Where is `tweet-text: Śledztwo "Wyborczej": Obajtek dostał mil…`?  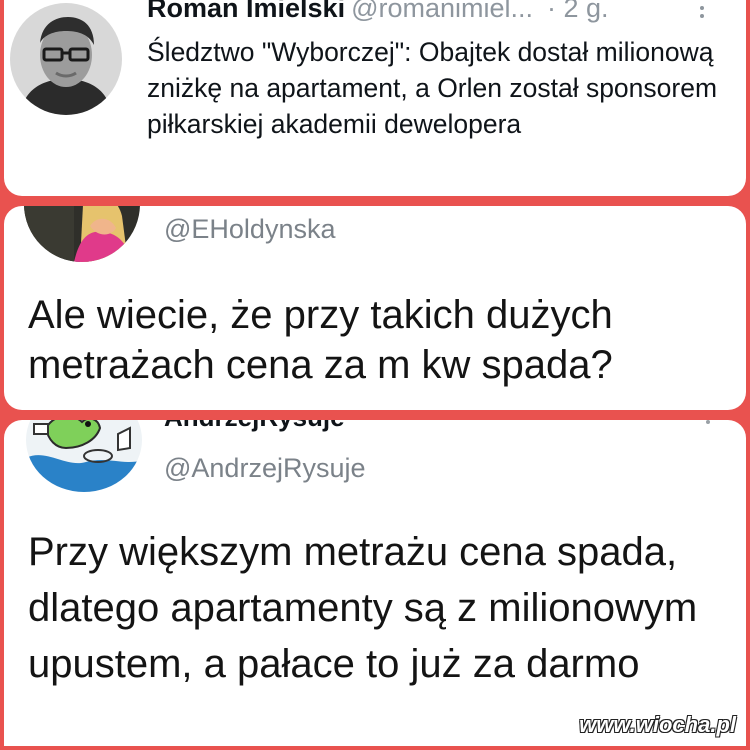
tweet-text: Śledztwo "Wyborczej": Obajtek dostał mil… is located at coordinates (432, 88).